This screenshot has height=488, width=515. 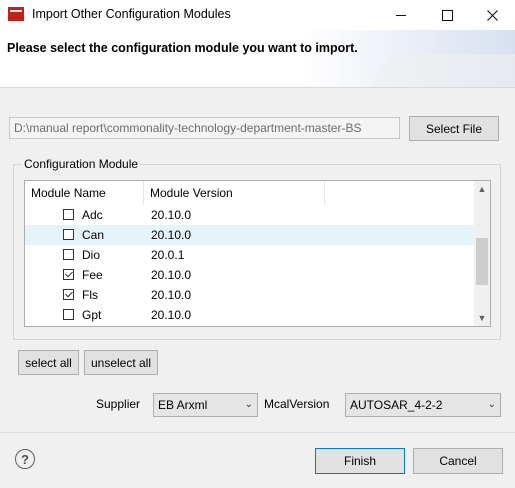 What do you see at coordinates (249, 255) in the screenshot?
I see `table-row: Dio 20.0.1` at bounding box center [249, 255].